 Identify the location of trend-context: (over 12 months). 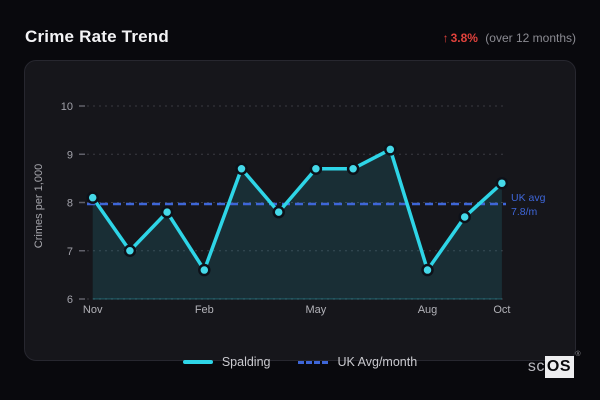
(530, 38).